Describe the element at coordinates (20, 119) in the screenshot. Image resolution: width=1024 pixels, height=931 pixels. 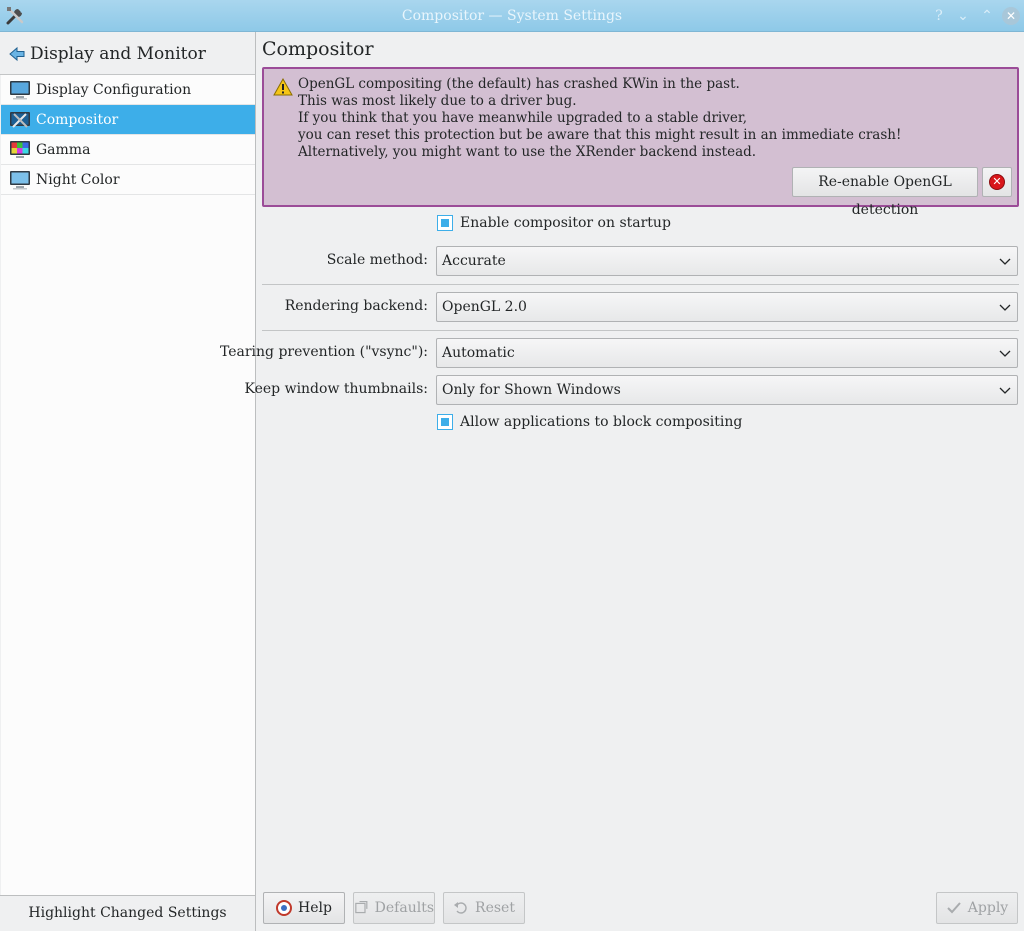
I see `compositor-icon` at that location.